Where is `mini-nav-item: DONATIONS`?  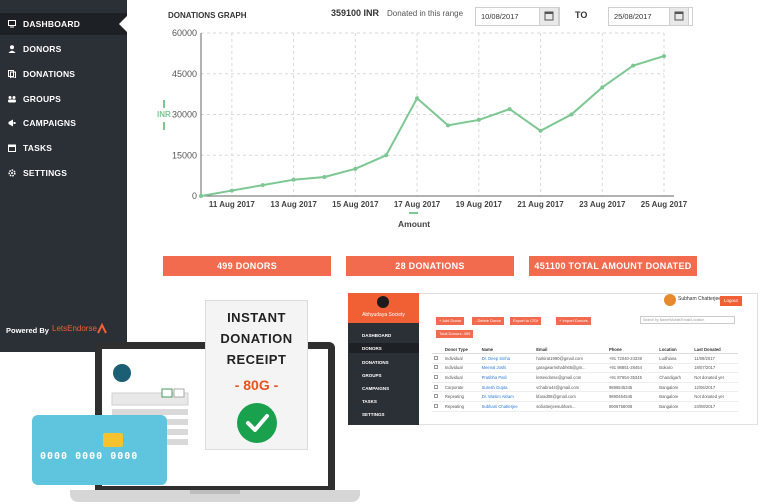 mini-nav-item: DONATIONS is located at coordinates (375, 362).